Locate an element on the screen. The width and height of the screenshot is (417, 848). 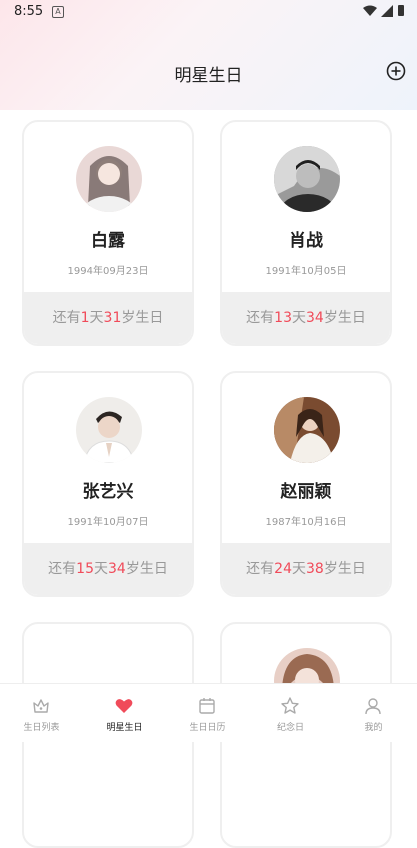
countdown-days: 15 is located at coordinates (85, 569).